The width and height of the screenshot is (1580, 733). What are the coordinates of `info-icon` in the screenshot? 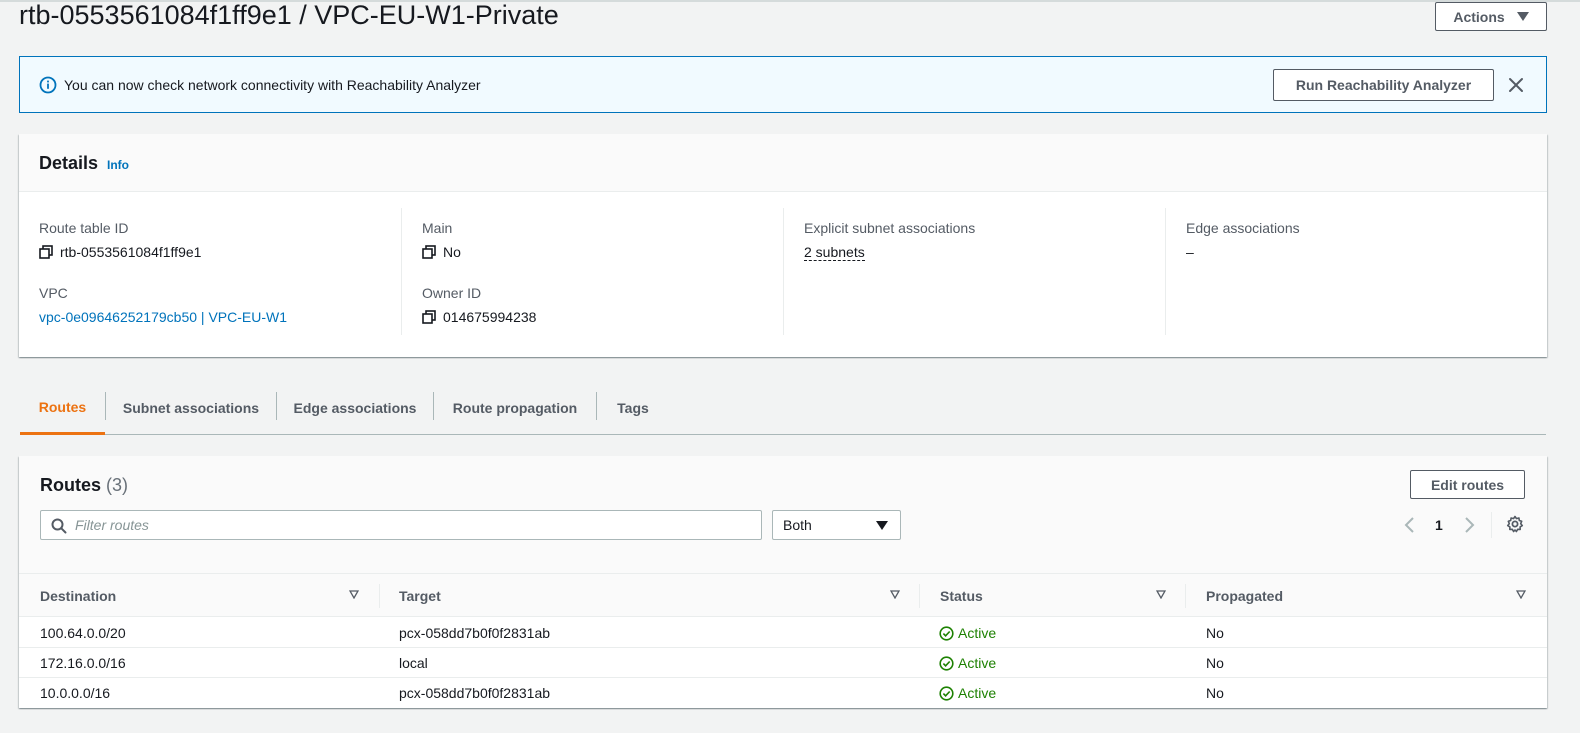 It's located at (48, 85).